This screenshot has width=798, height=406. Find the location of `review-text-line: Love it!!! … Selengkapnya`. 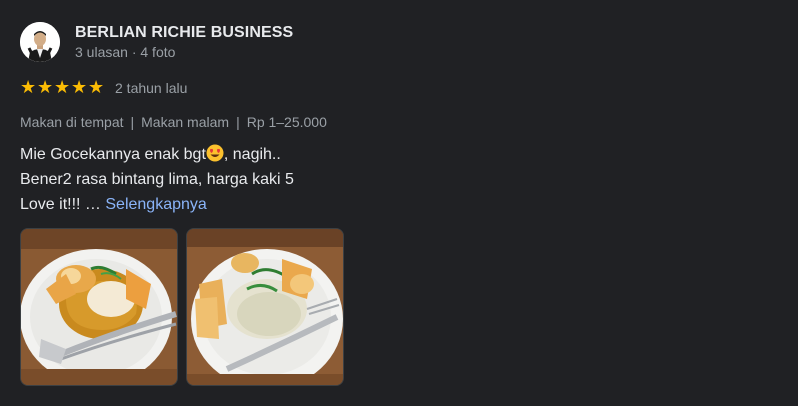

review-text-line: Love it!!! … Selengkapnya is located at coordinates (400, 204).